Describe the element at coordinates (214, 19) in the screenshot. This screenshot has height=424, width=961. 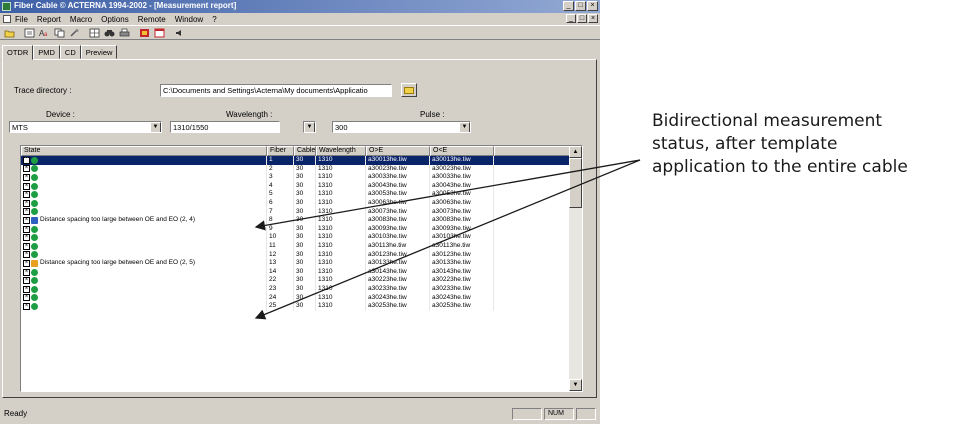
I see `menu-help: ?` at that location.